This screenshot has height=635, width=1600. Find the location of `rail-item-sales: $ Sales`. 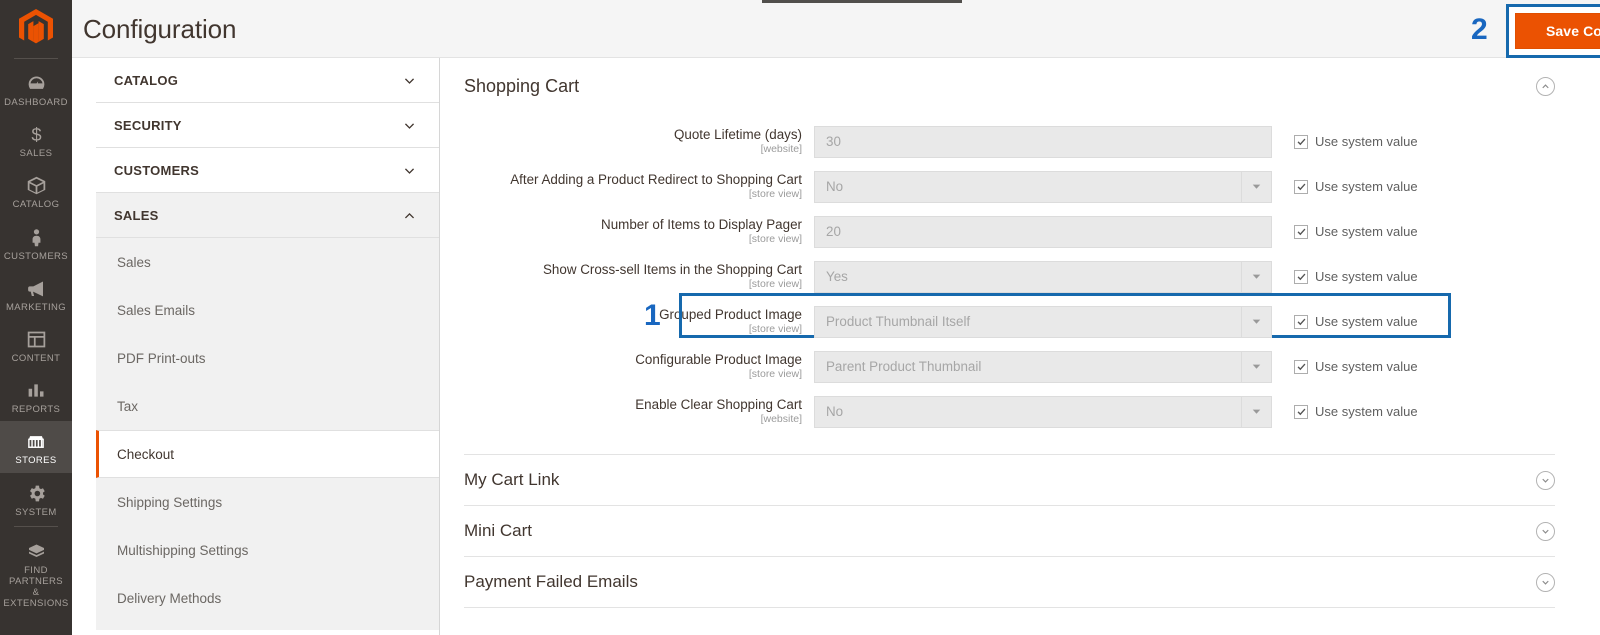

rail-item-sales: $ Sales is located at coordinates (36, 139).